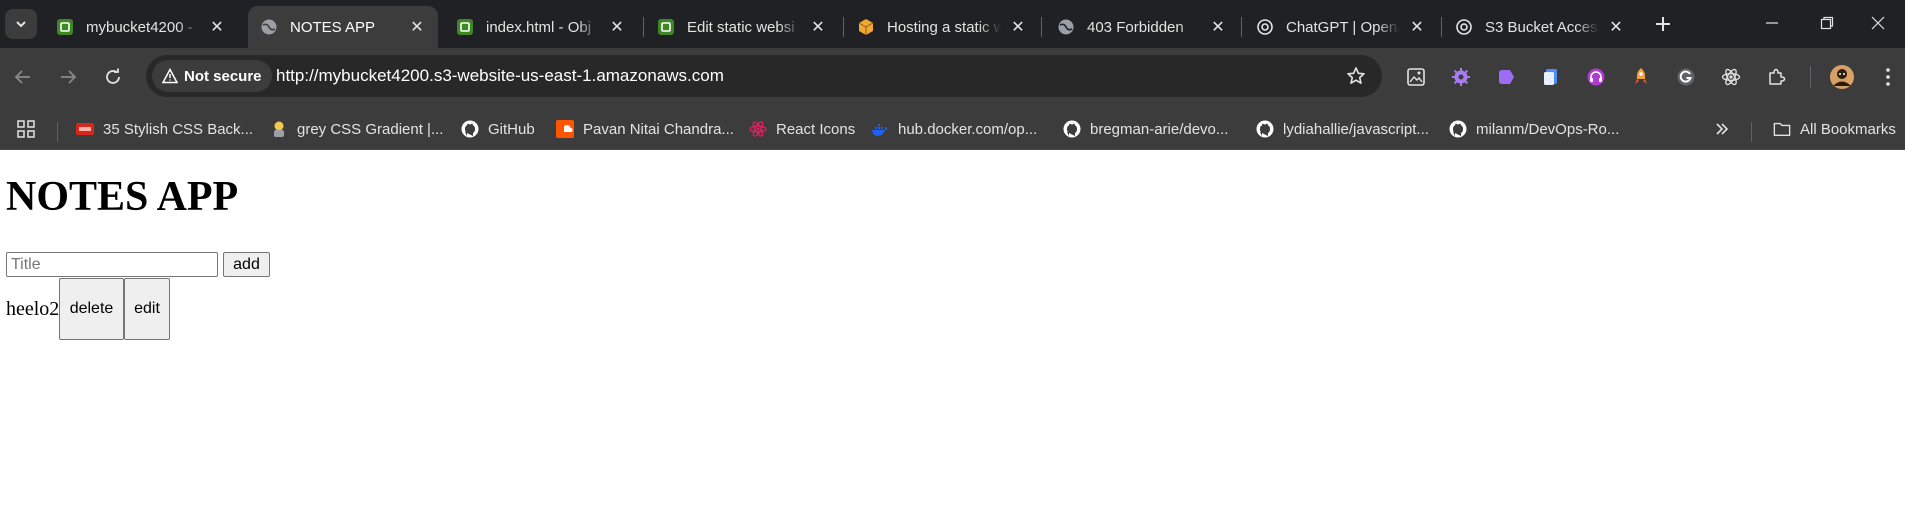 The image size is (1905, 511). Describe the element at coordinates (170, 76) in the screenshot. I see `warning-triangle-icon` at that location.